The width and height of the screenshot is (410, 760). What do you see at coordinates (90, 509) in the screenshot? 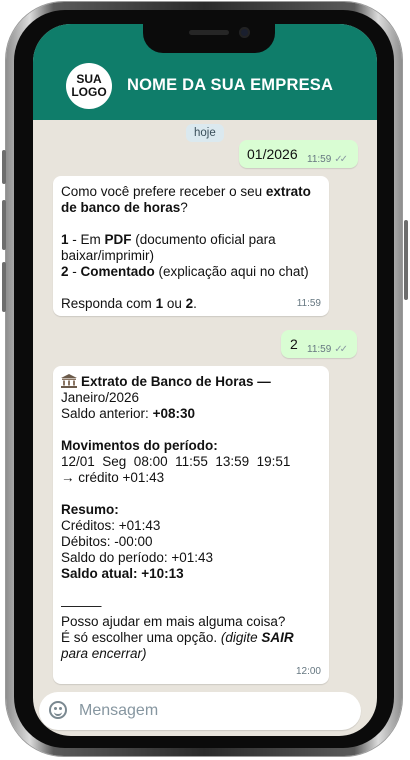
I see `summary-heading: Resumo:` at bounding box center [90, 509].